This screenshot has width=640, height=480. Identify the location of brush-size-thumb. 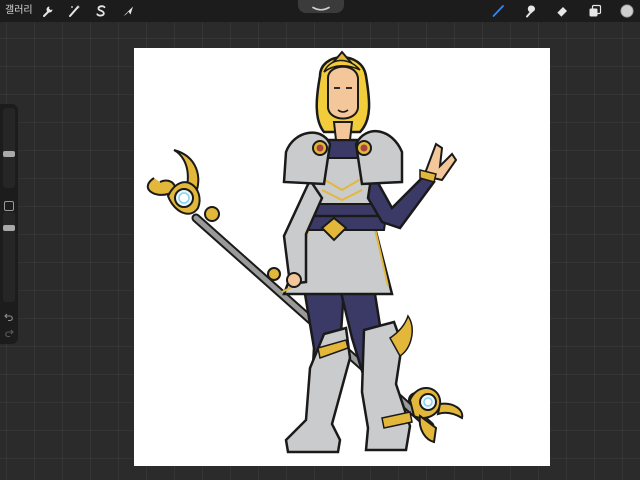
(9, 154).